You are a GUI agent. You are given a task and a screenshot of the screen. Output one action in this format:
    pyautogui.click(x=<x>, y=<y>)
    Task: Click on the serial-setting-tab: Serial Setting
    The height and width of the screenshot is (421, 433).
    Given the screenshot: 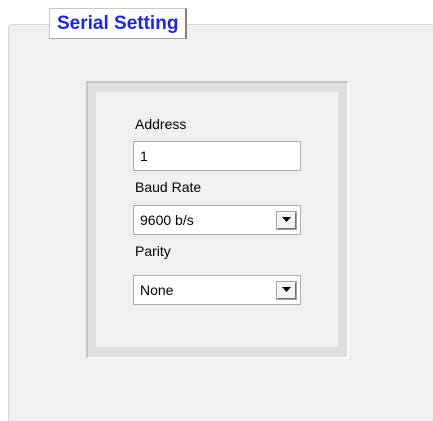 What is the action you would take?
    pyautogui.click(x=118, y=23)
    